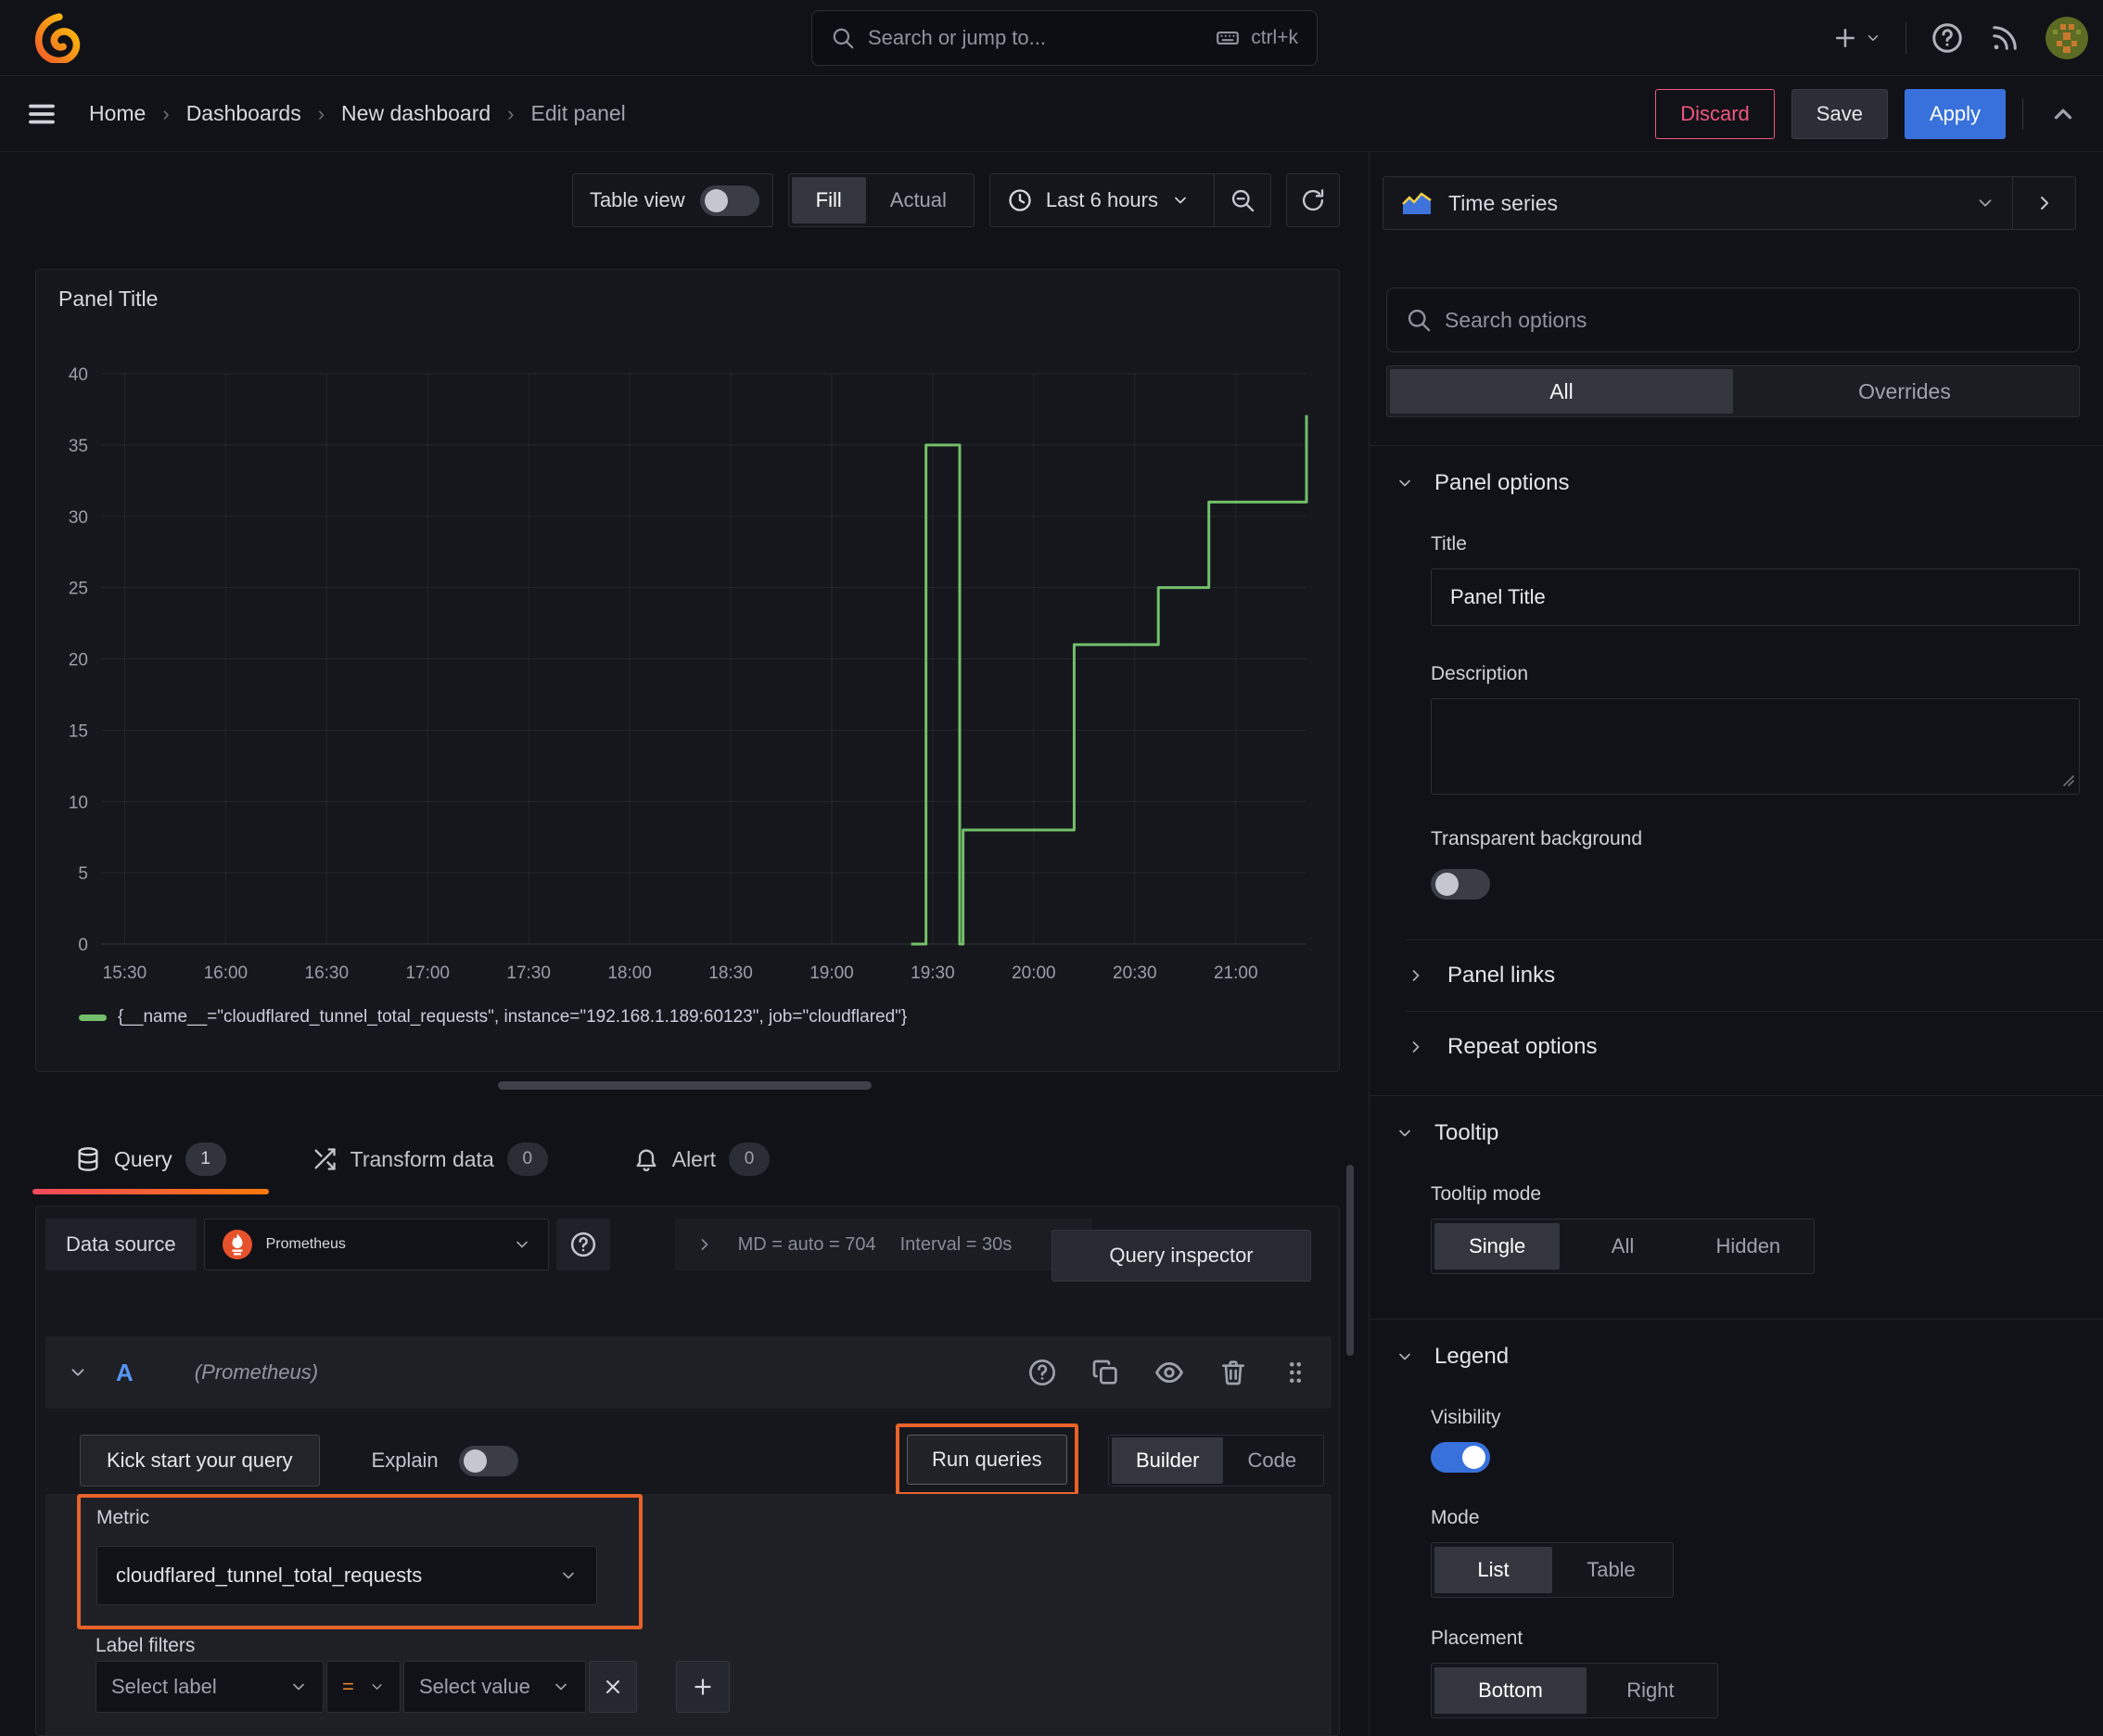 This screenshot has width=2103, height=1736. Describe the element at coordinates (1105, 1372) in the screenshot. I see `duplicate-query-icon` at that location.